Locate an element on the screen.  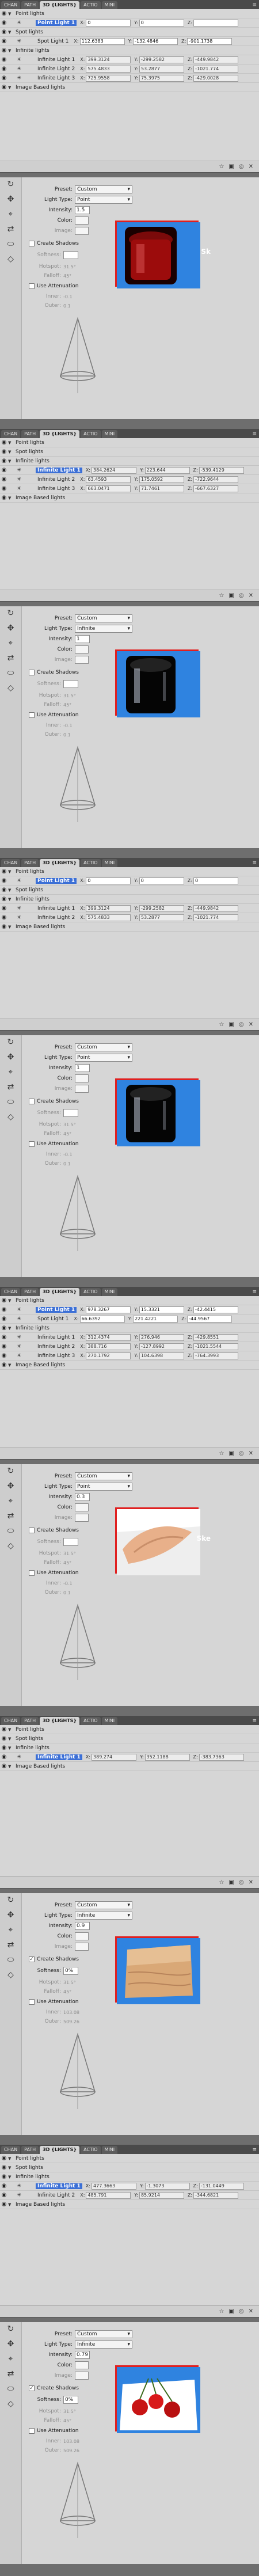
light-name: Point Light 1 is located at coordinates (57, 23).